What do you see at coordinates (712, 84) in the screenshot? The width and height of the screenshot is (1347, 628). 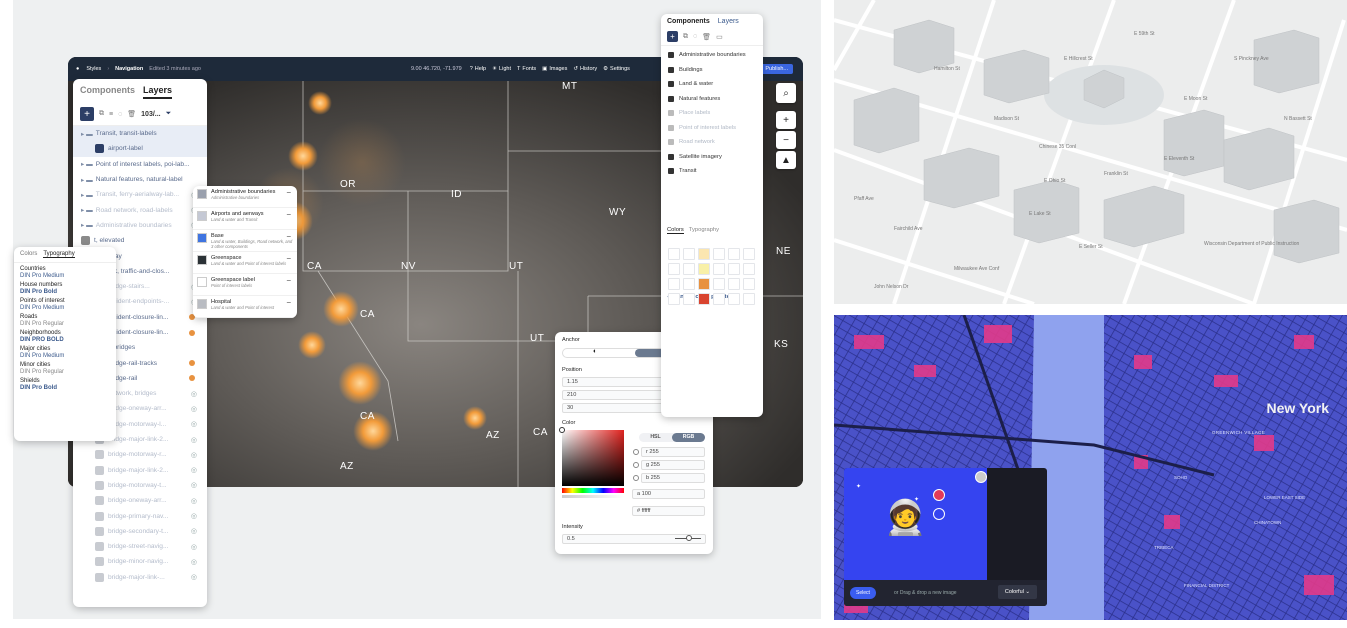 I see `component-item: Land & water` at bounding box center [712, 84].